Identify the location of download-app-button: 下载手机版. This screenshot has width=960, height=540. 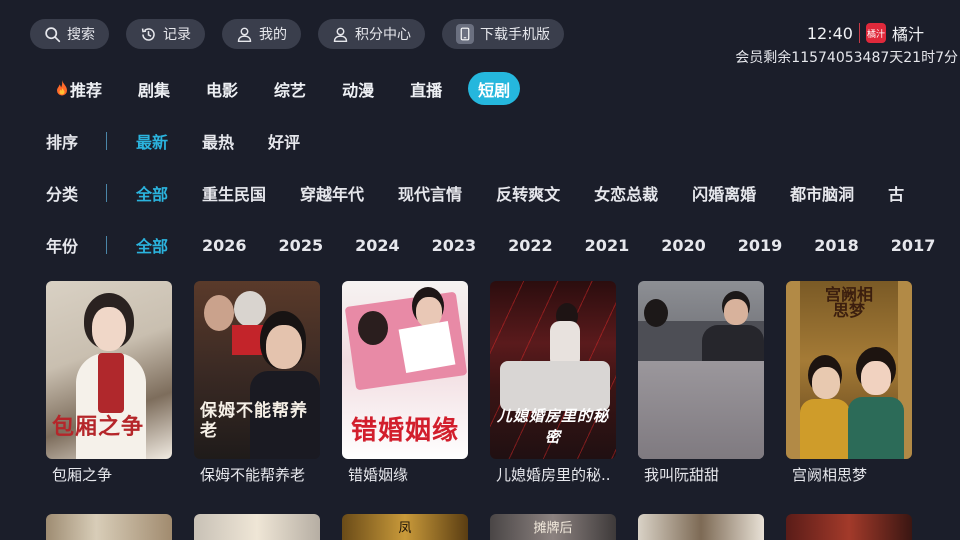
(503, 34).